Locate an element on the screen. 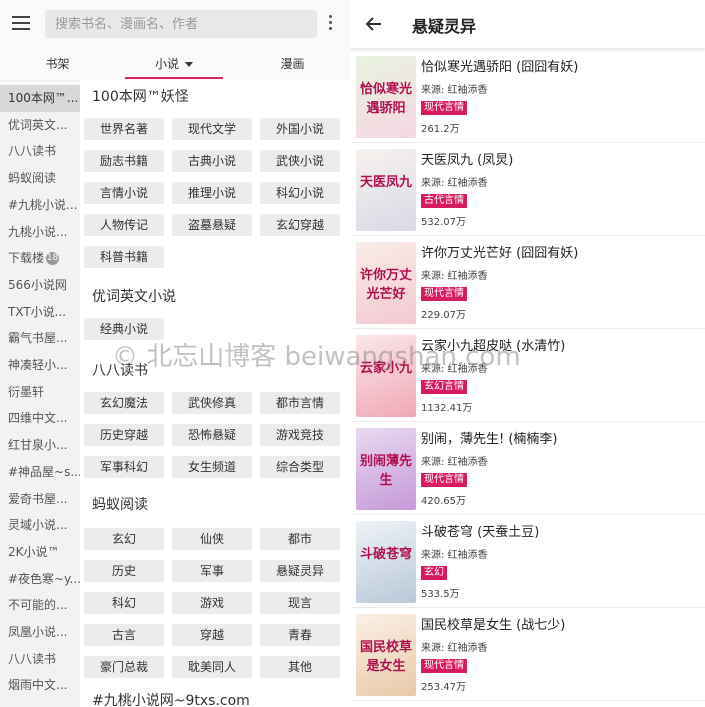 The image size is (705, 707). category-chip: 经典小说 is located at coordinates (124, 329).